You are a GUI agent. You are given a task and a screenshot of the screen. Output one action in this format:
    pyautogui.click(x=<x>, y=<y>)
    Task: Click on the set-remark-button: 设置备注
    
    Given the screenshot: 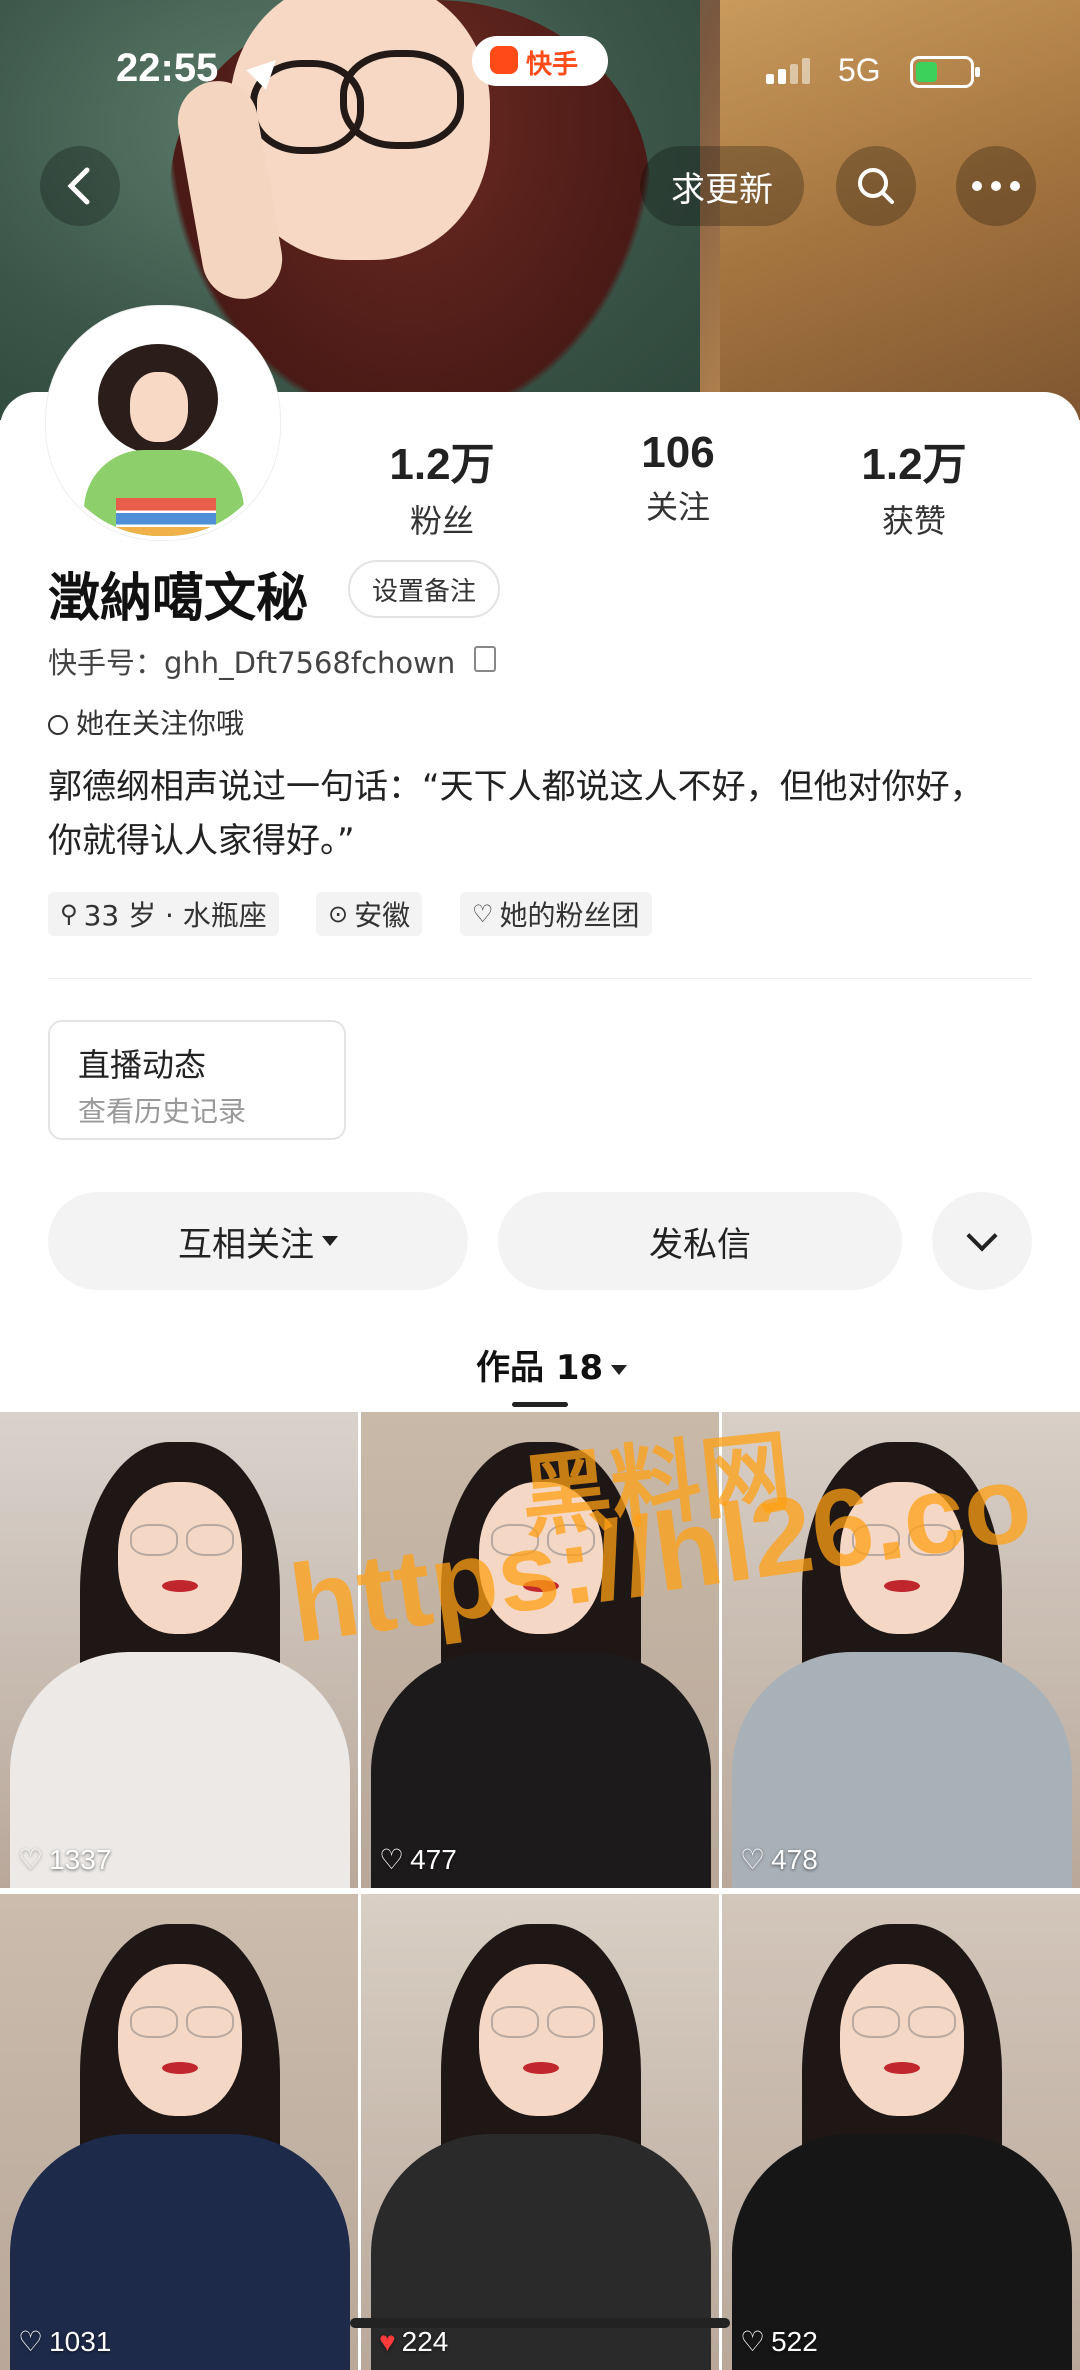 What is the action you would take?
    pyautogui.click(x=424, y=589)
    